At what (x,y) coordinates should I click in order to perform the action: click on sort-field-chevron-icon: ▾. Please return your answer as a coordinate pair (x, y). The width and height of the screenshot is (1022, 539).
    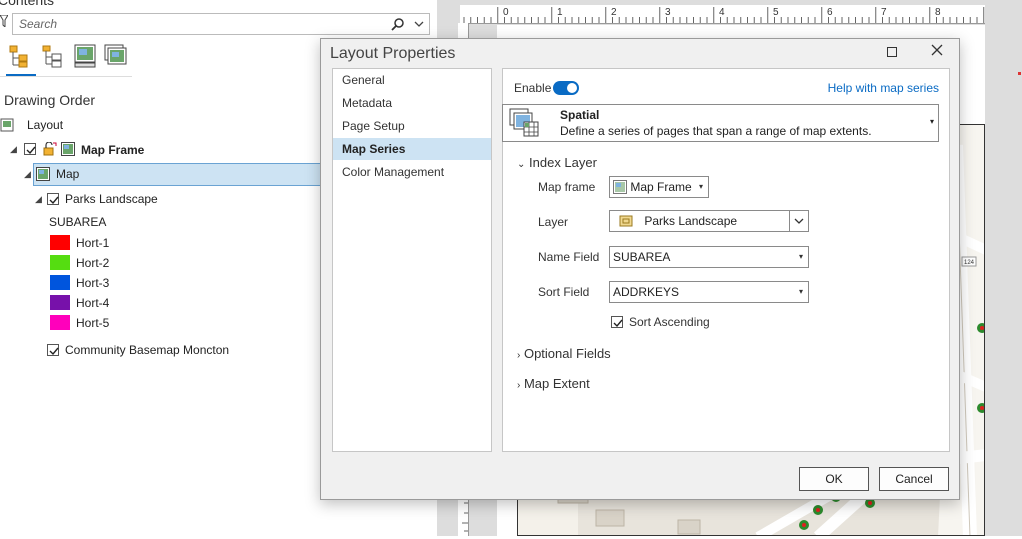
    Looking at the image, I should click on (800, 291).